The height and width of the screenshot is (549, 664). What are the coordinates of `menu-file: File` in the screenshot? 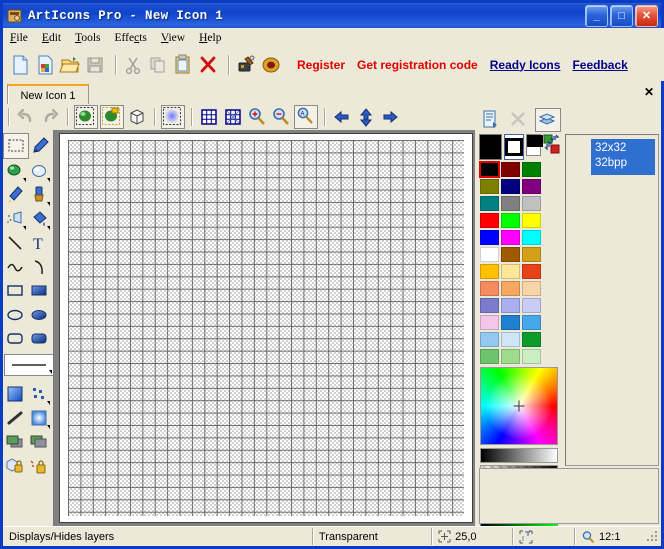 It's located at (19, 38).